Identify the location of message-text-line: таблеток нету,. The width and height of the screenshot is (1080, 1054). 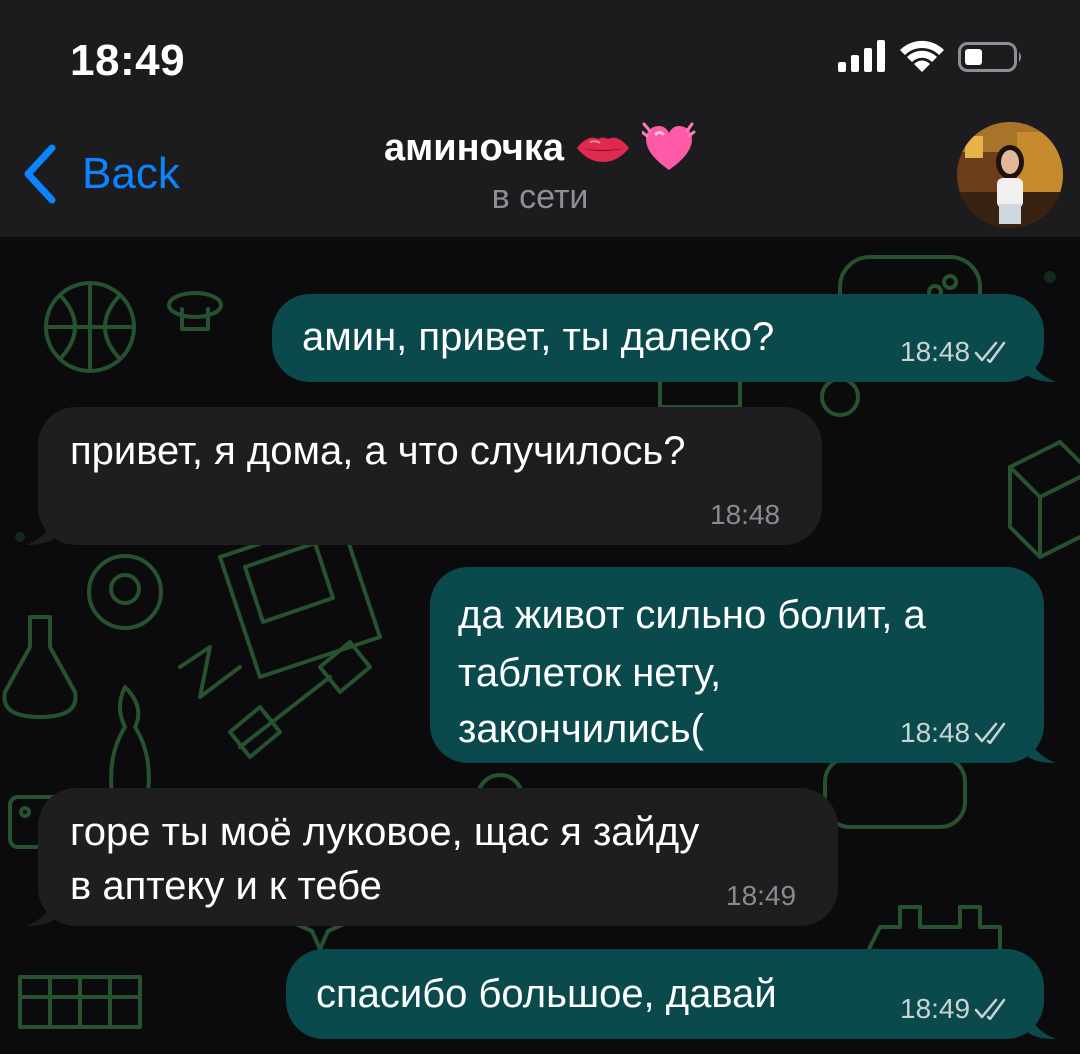
(590, 673).